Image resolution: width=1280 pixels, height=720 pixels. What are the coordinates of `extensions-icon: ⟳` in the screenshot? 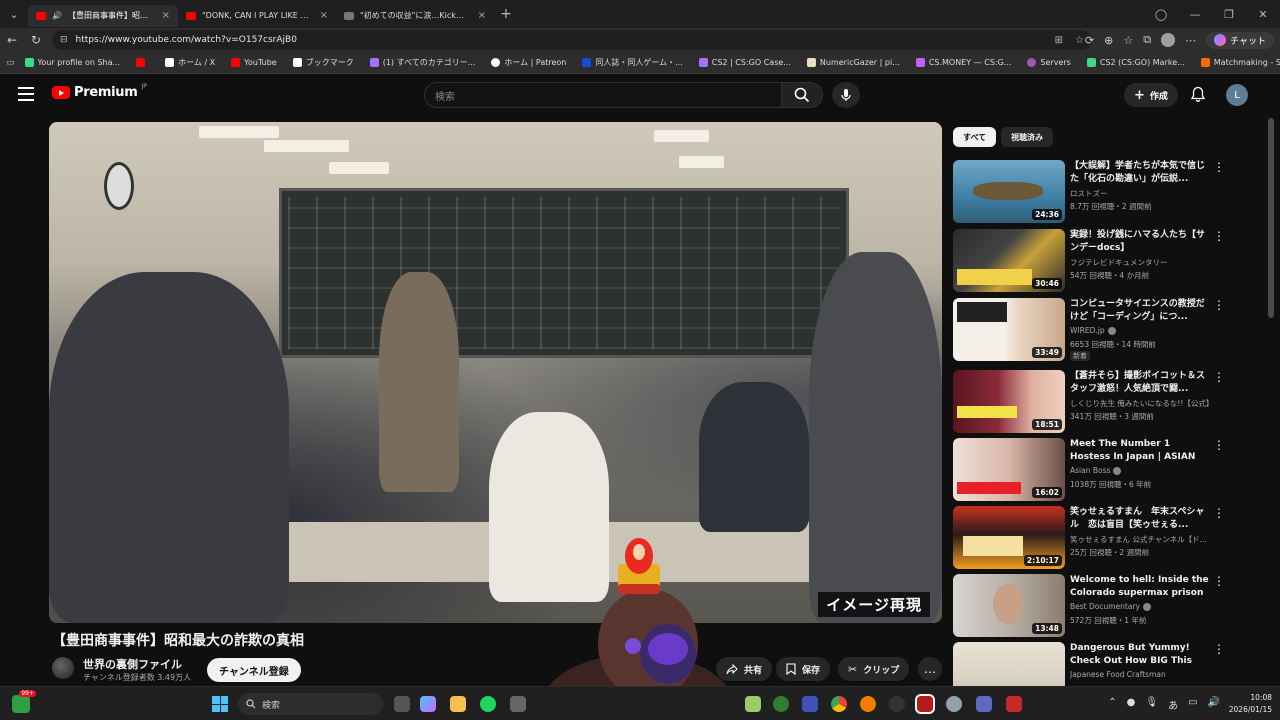 It's located at (1089, 40).